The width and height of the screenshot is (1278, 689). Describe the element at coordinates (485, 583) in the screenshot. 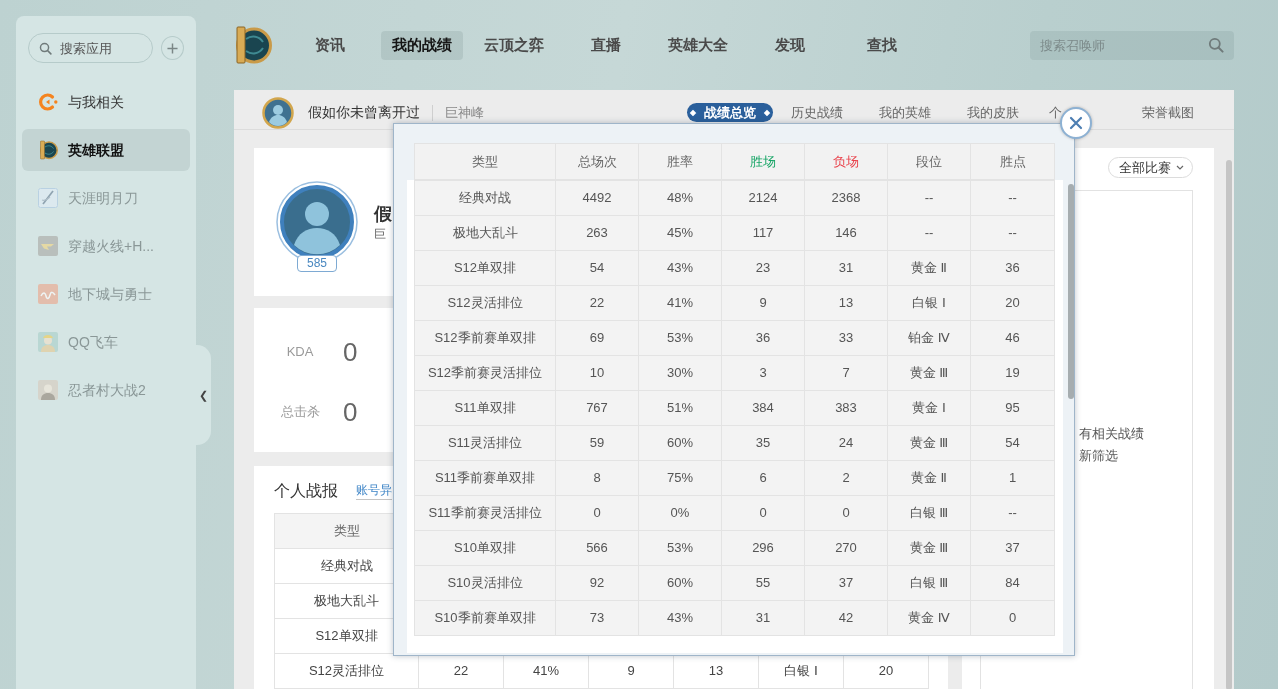

I see `table-cell: S10灵活排位` at that location.